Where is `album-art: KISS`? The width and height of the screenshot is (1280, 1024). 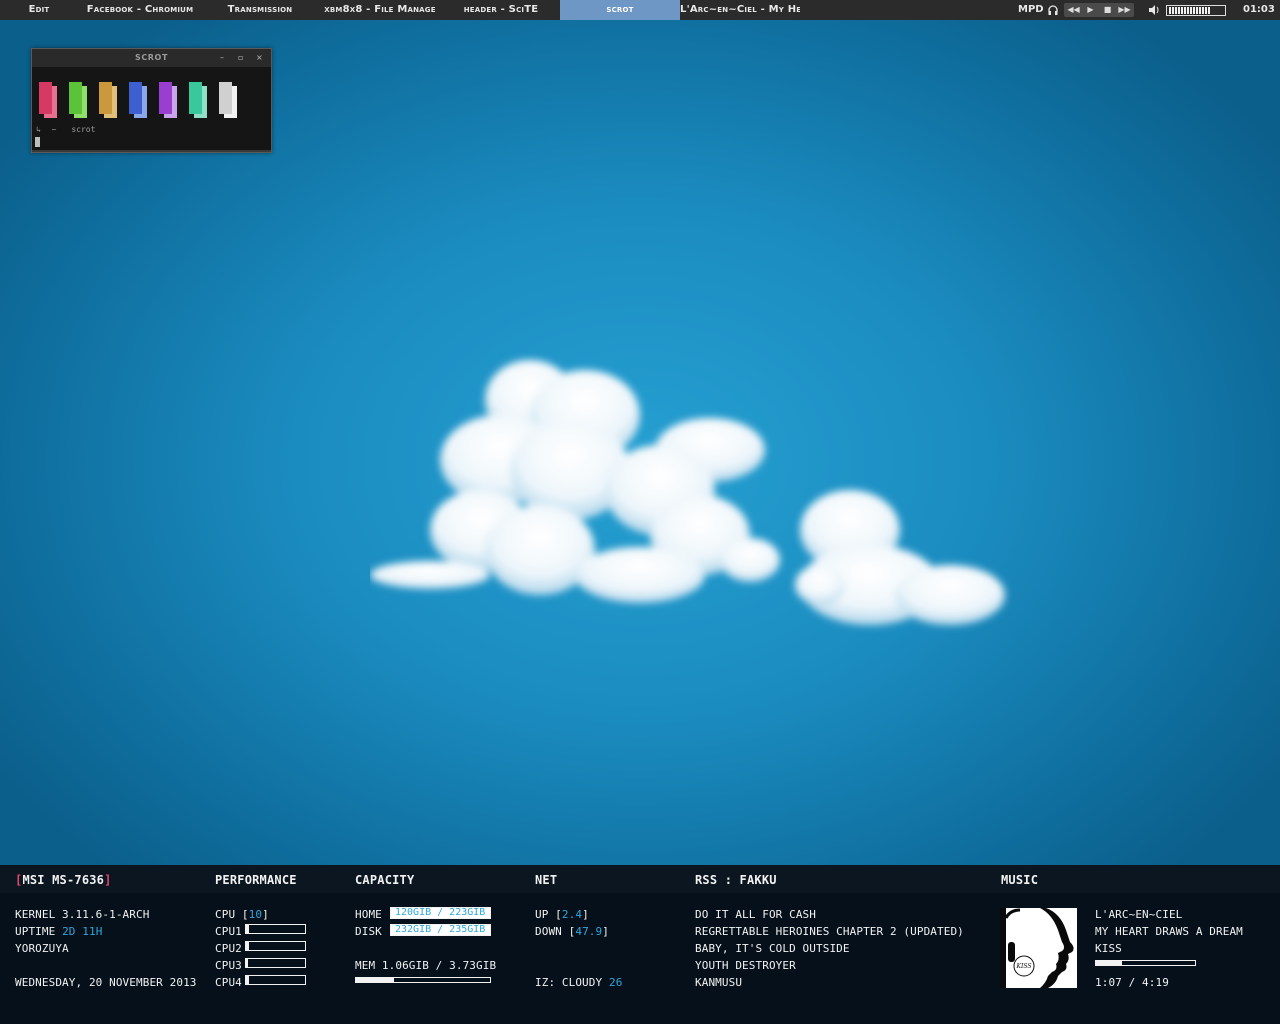
album-art: KISS is located at coordinates (1038, 948).